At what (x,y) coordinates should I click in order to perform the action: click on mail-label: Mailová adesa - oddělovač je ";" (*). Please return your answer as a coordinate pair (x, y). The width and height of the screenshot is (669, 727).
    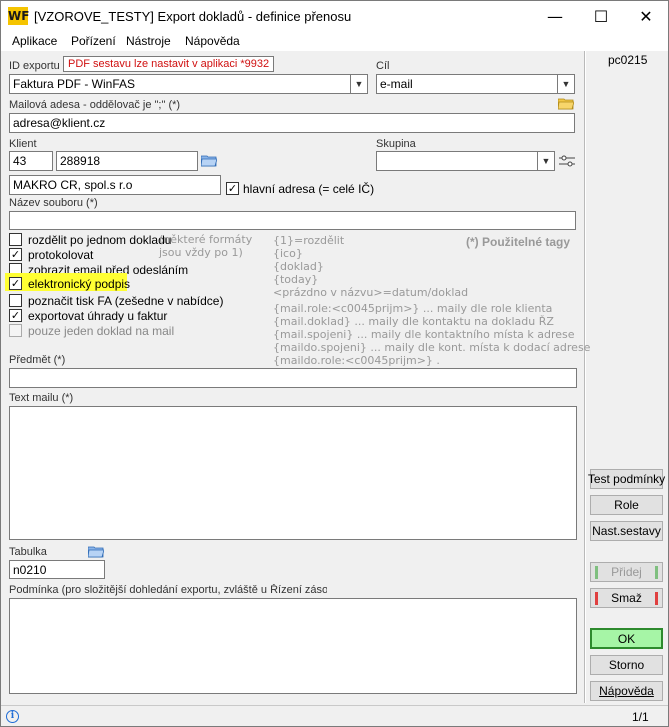
    Looking at the image, I should click on (95, 105).